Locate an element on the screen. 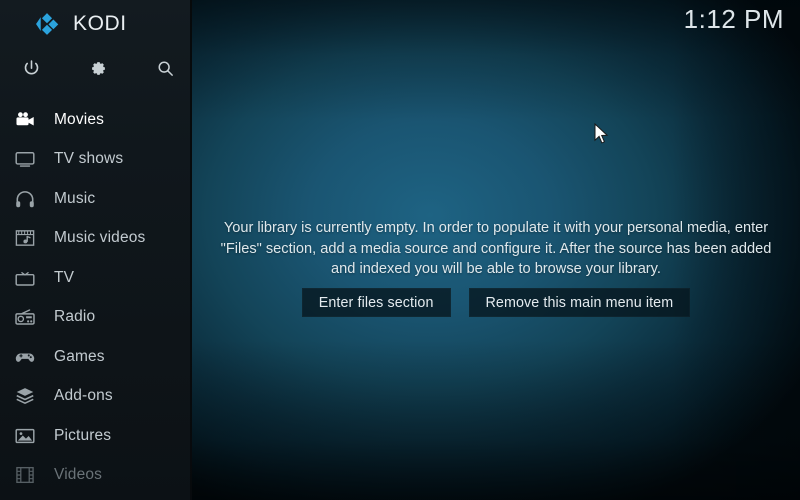  remove-main-menu-item-button: Remove this main menu item is located at coordinates (579, 302).